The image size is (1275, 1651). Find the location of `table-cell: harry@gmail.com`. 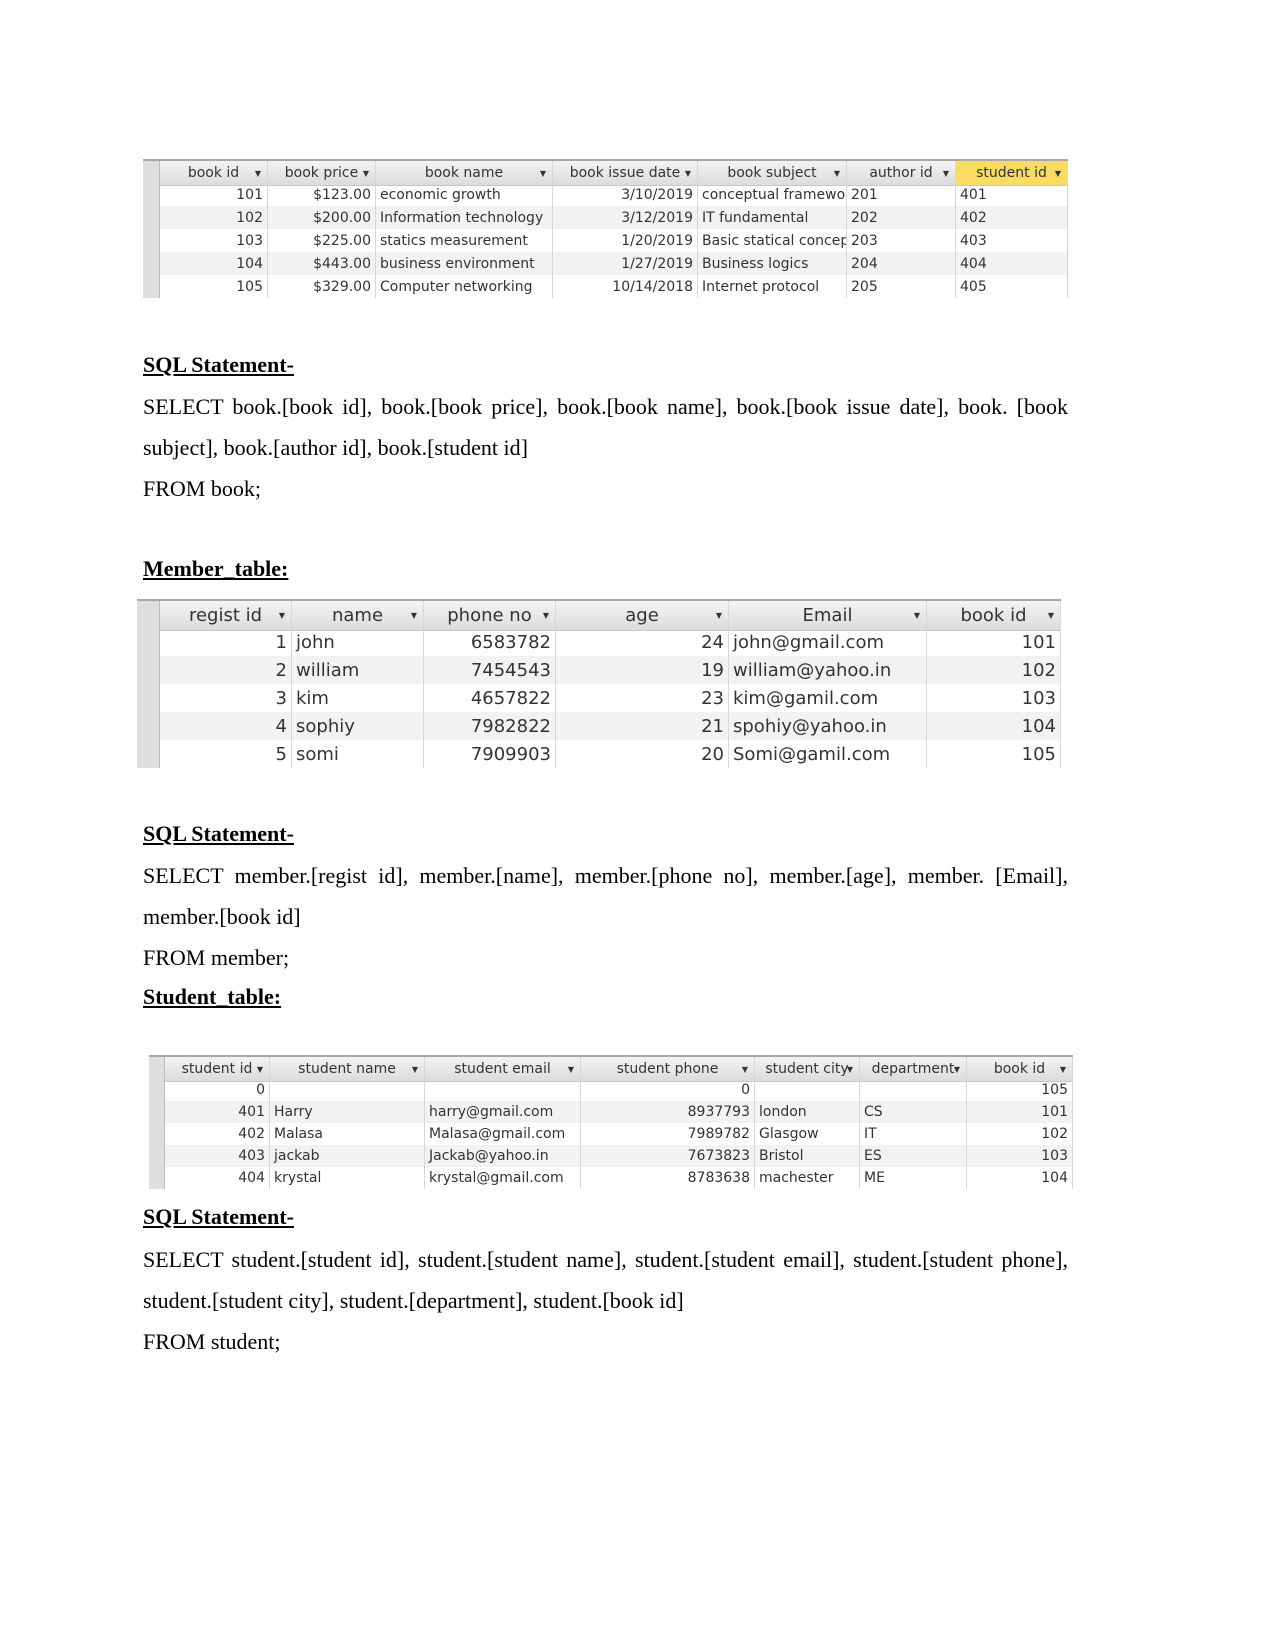

table-cell: harry@gmail.com is located at coordinates (503, 1112).